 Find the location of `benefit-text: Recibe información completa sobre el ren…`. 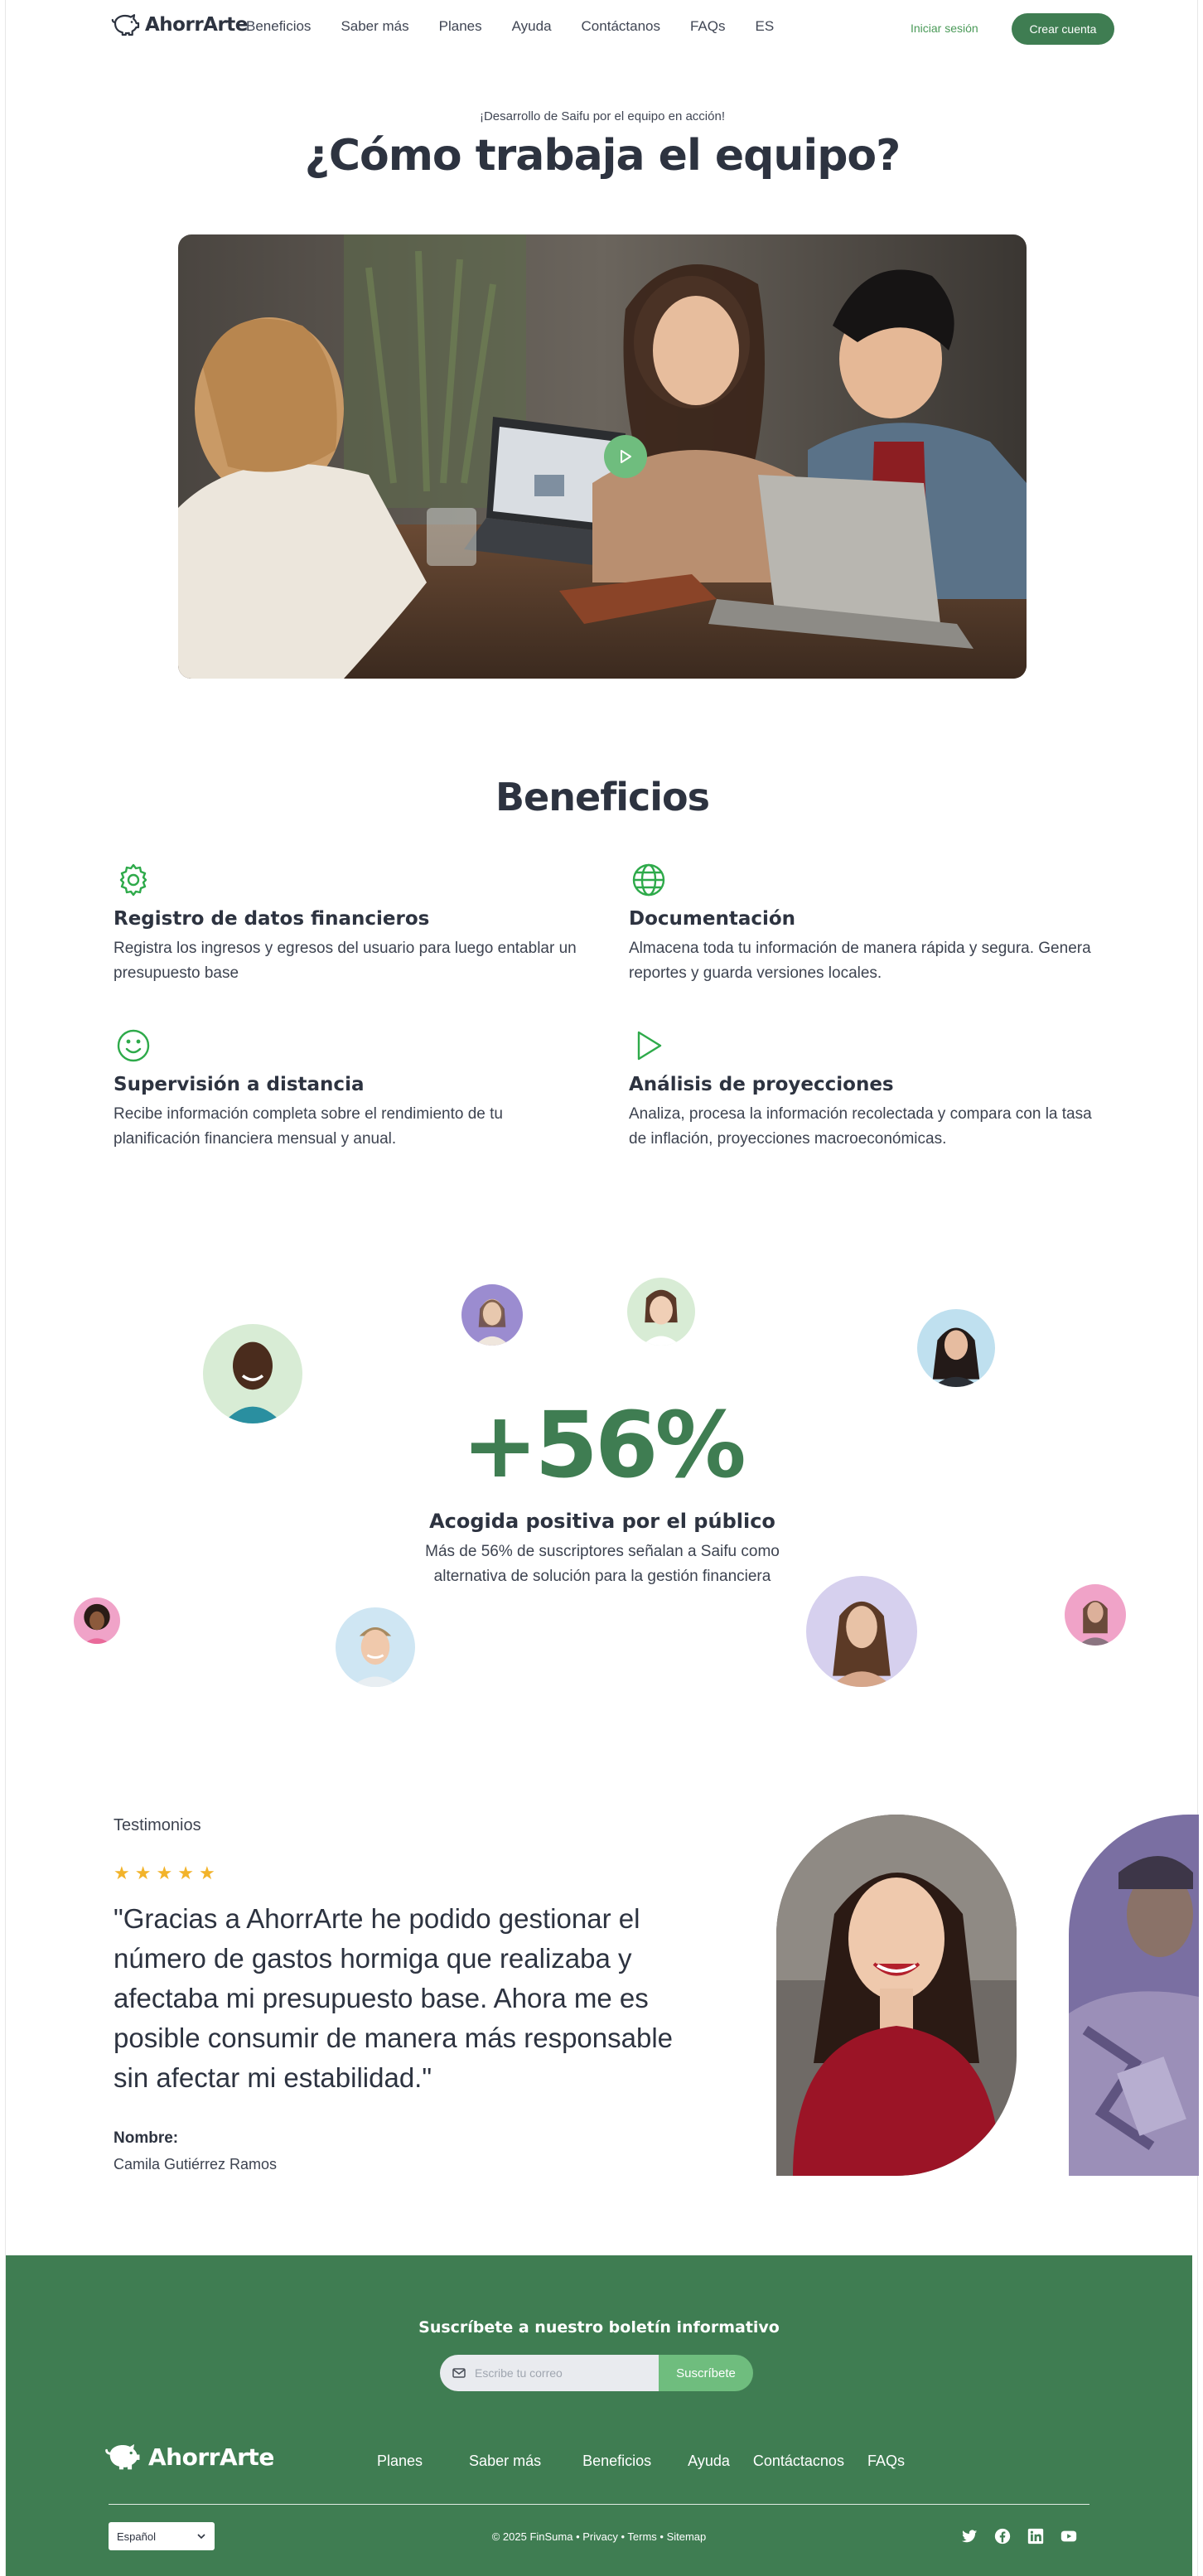

benefit-text: Recibe información completa sobre el ren… is located at coordinates (308, 1126).